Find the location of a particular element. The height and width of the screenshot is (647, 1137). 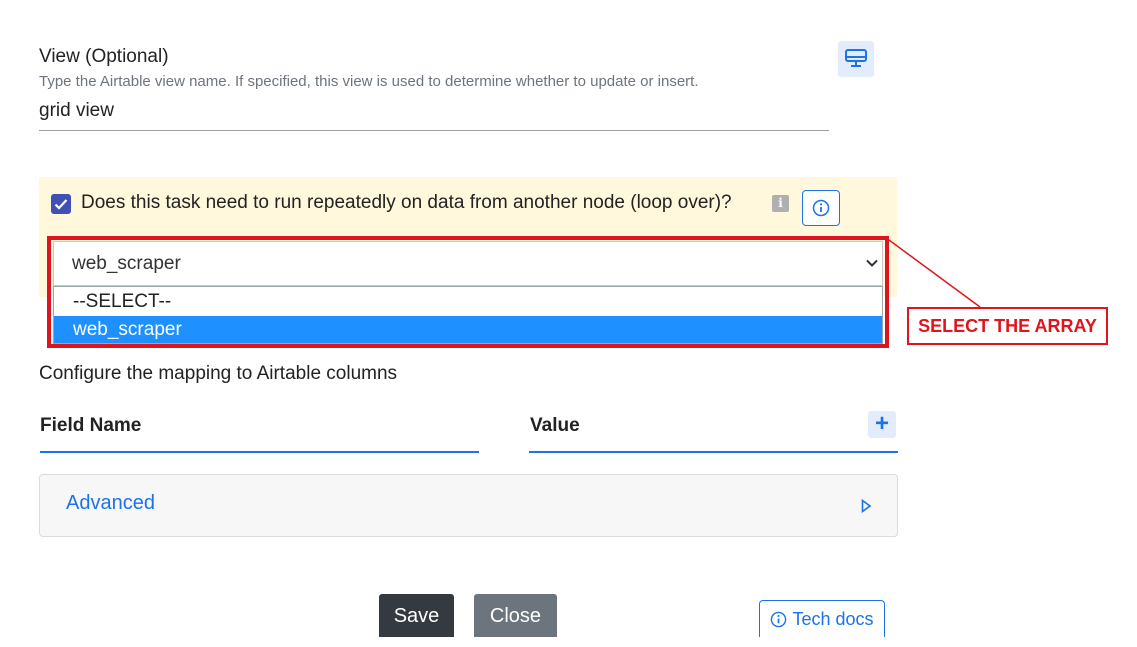

advanced-label: Advanced is located at coordinates (110, 503).